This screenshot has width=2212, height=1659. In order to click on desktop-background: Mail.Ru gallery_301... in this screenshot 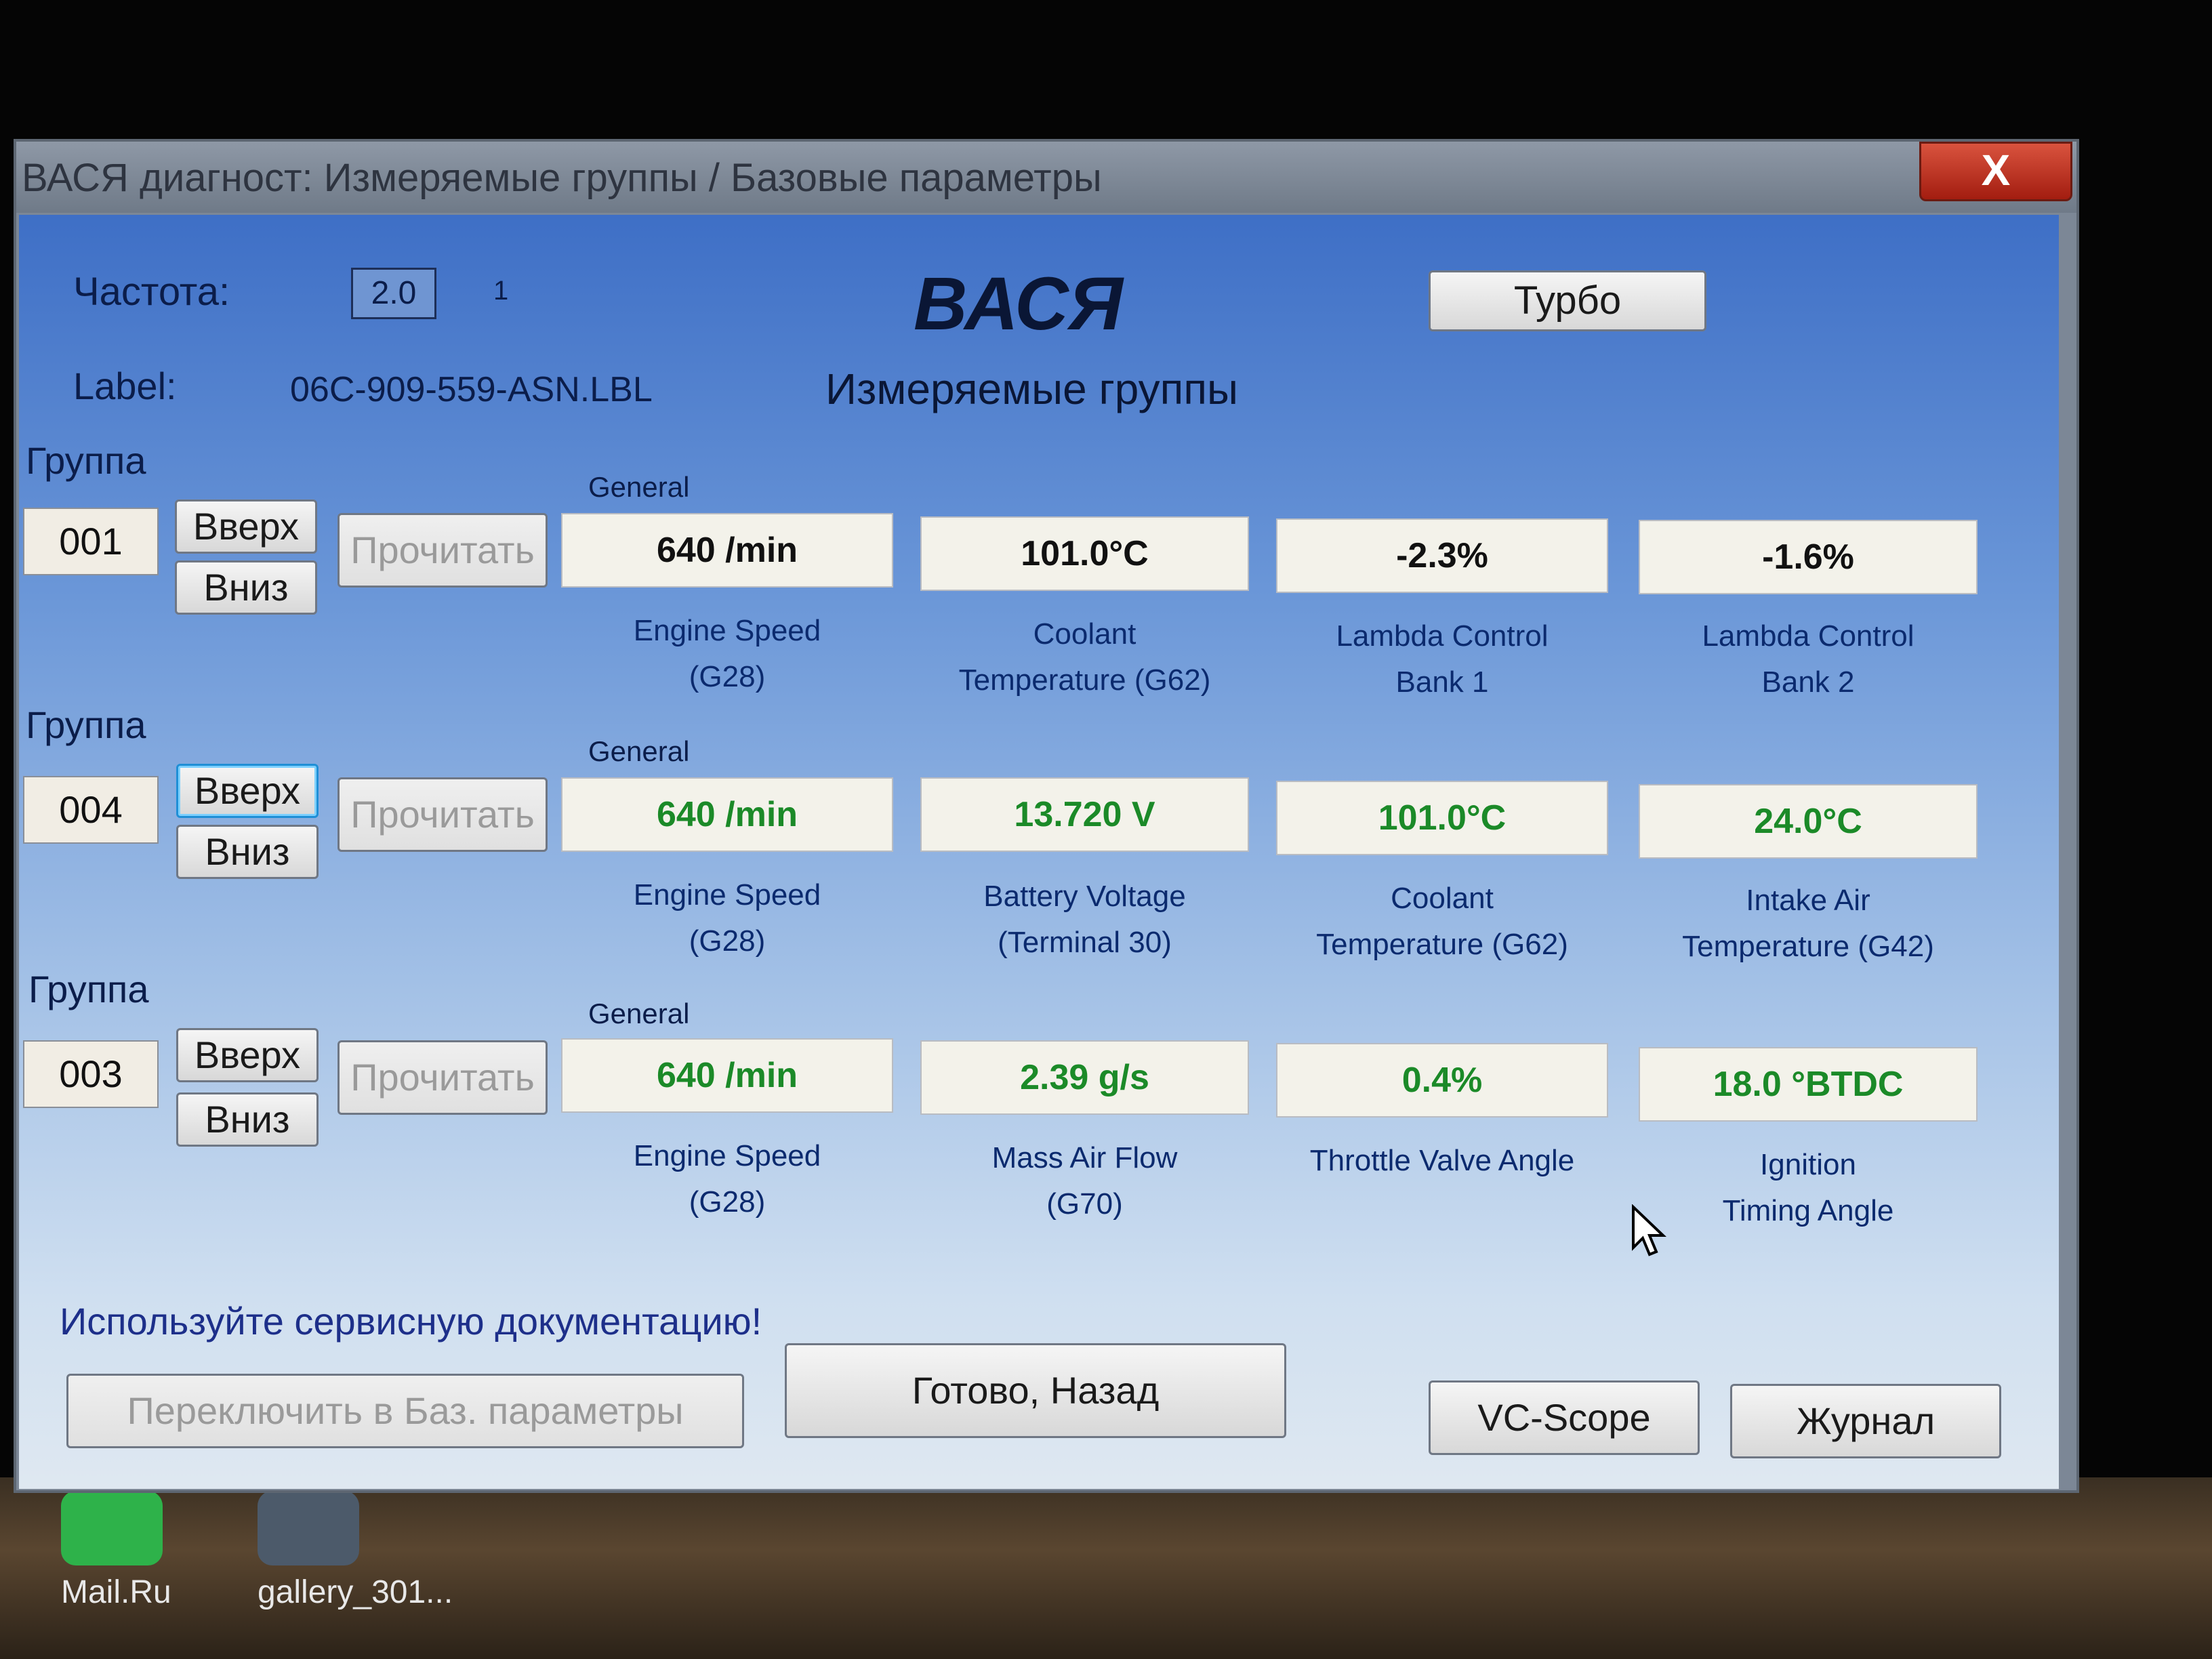, I will do `click(1106, 1568)`.